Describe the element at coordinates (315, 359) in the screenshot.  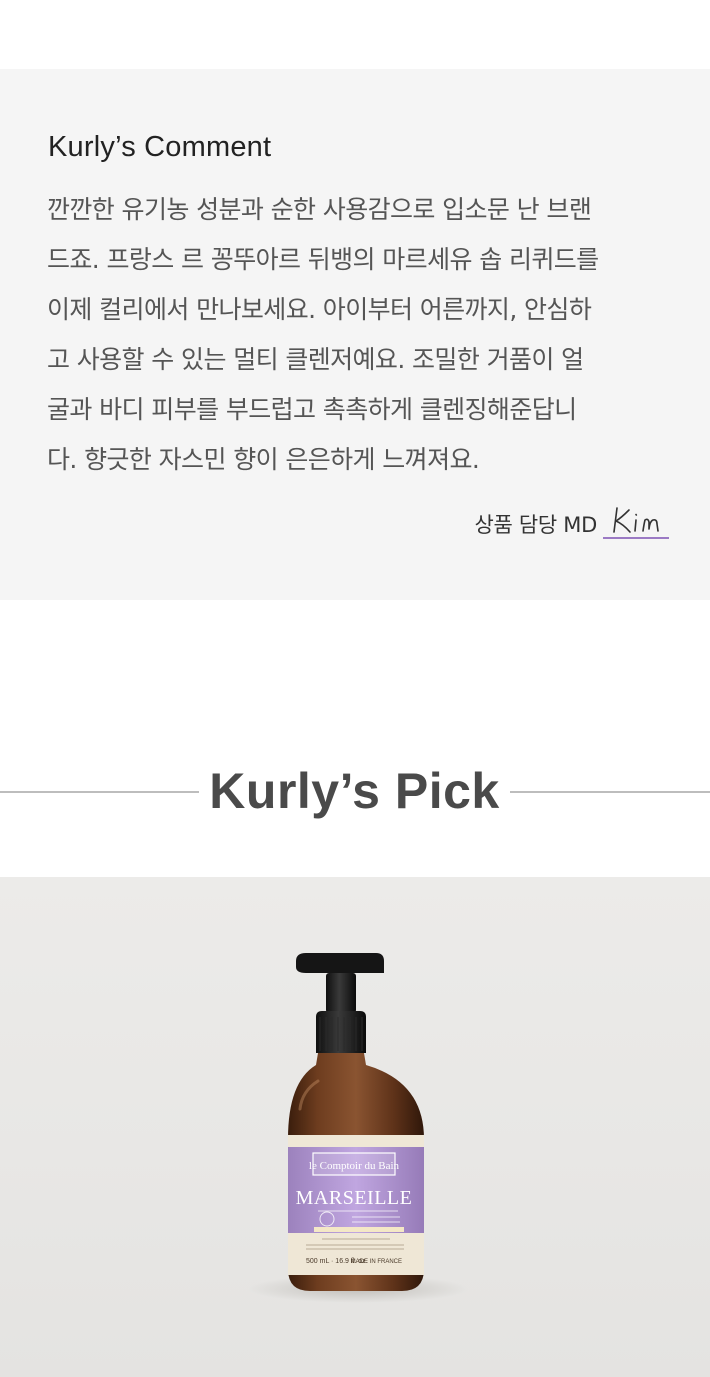
I see `comment-line: 고 사용할 수 있는 멀티 클렌저예요. 조밀한 거품이 얼` at that location.